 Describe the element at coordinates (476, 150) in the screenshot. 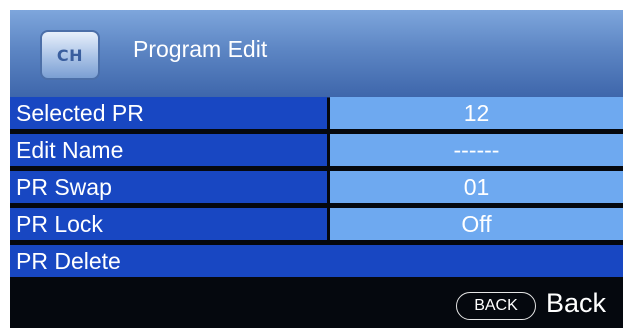

I see `menu-item-value: ------` at that location.